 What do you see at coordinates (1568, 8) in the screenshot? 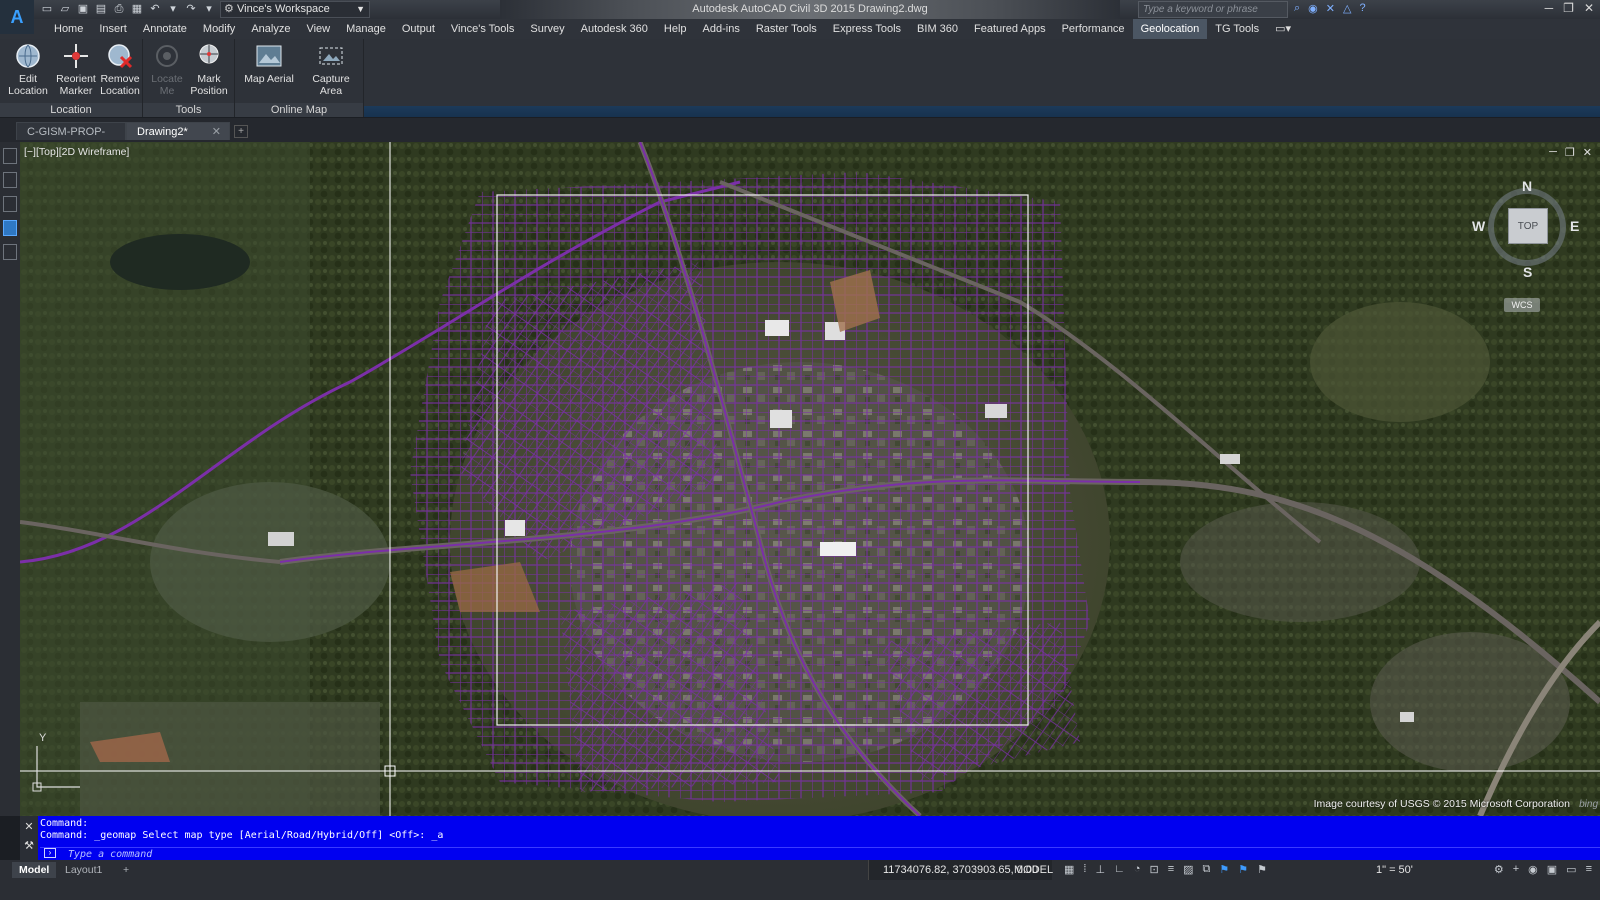
I see `restore-icon: ❐` at bounding box center [1568, 8].